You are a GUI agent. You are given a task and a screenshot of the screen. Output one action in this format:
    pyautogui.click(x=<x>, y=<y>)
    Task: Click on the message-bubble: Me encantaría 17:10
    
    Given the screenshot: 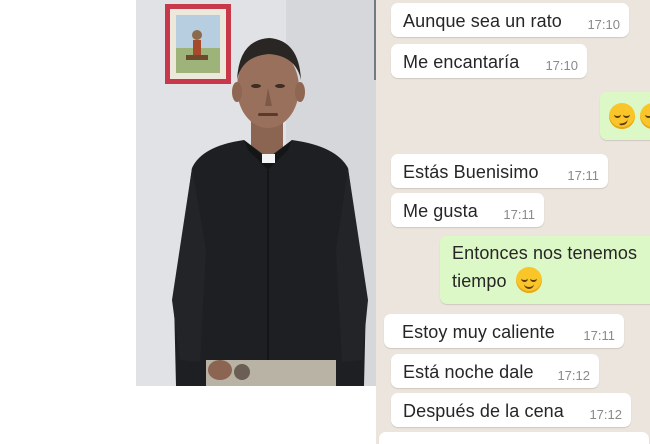 What is the action you would take?
    pyautogui.click(x=489, y=61)
    